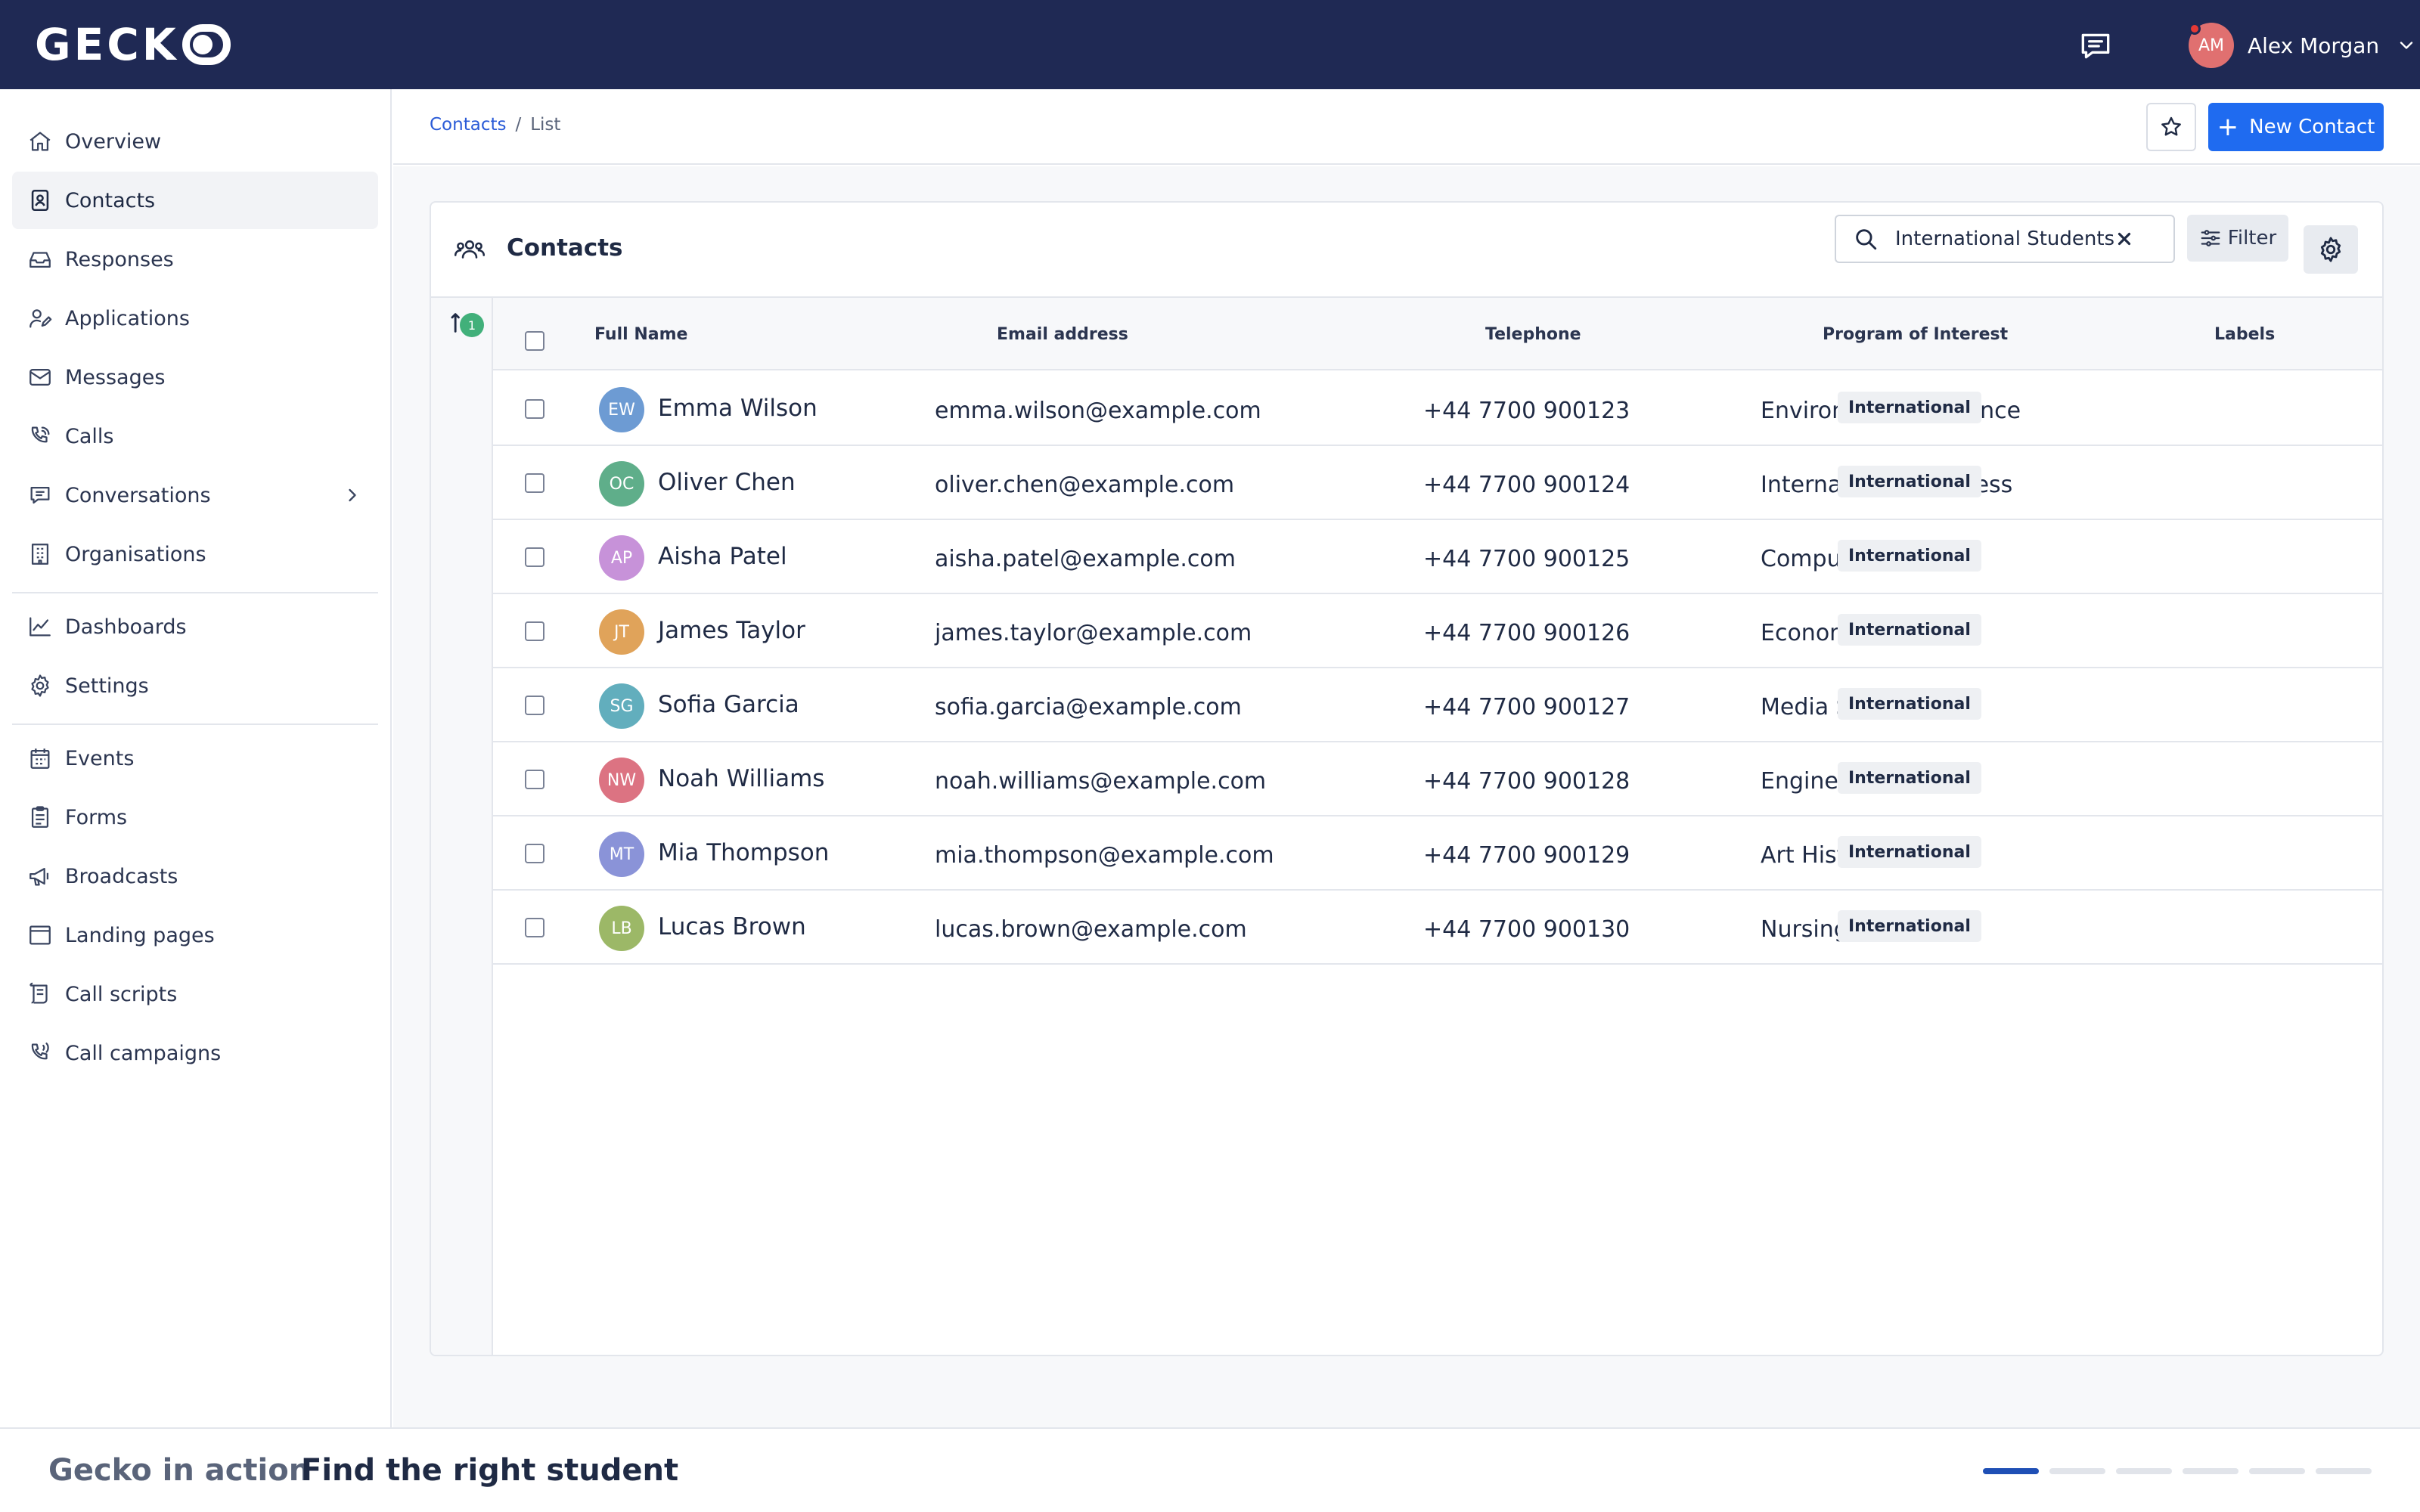  What do you see at coordinates (195, 377) in the screenshot?
I see `sidebar-item-messages: Messages` at bounding box center [195, 377].